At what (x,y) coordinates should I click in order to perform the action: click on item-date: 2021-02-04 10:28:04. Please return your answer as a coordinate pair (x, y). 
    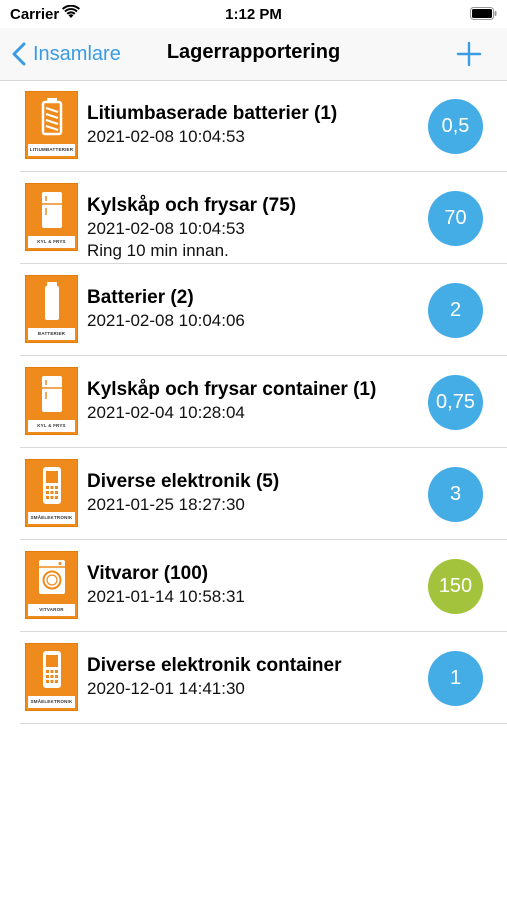
    Looking at the image, I should click on (166, 412).